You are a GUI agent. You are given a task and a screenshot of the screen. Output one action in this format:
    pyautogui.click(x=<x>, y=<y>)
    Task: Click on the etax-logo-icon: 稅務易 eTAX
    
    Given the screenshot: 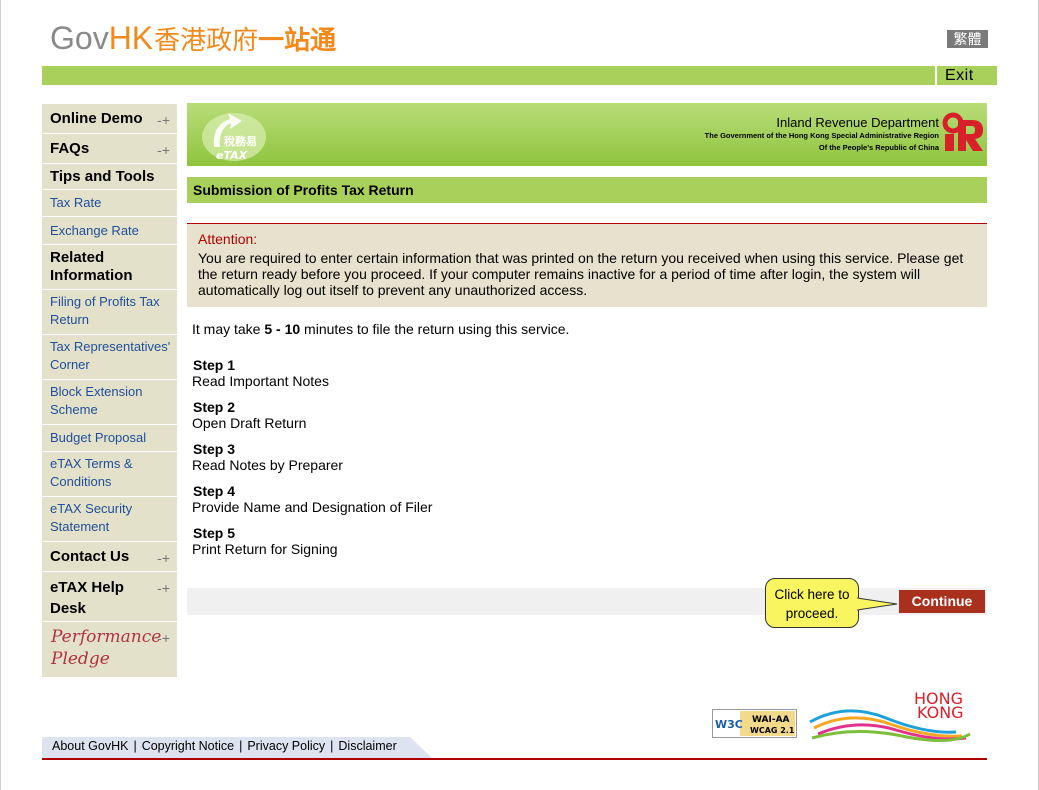 What is the action you would take?
    pyautogui.click(x=234, y=137)
    